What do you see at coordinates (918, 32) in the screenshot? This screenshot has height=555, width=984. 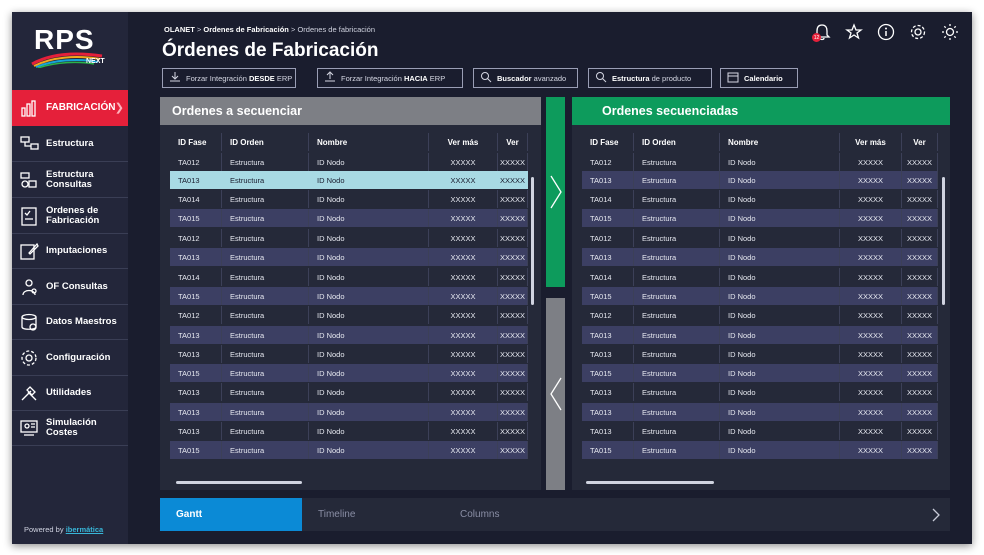 I see `gear-icon` at bounding box center [918, 32].